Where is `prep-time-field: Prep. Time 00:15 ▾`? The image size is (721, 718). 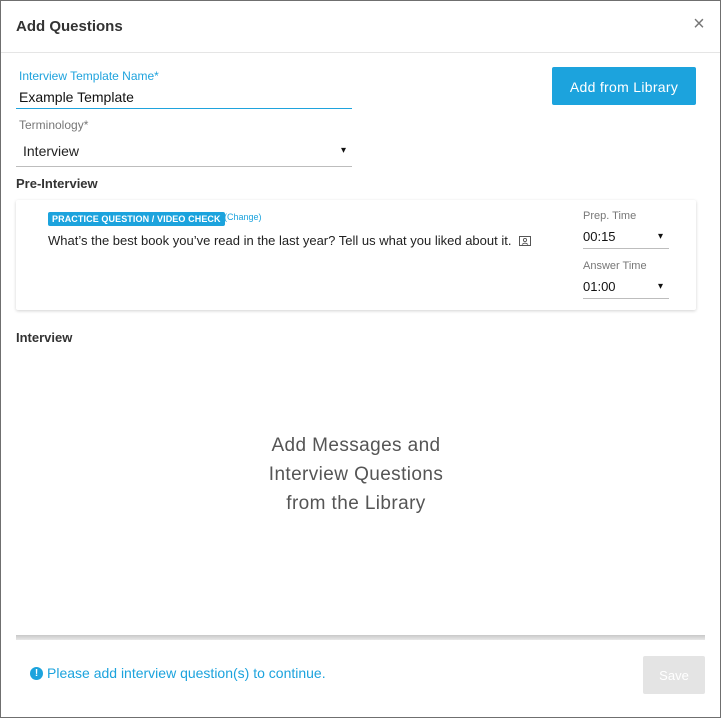 prep-time-field: Prep. Time 00:15 ▾ is located at coordinates (626, 229).